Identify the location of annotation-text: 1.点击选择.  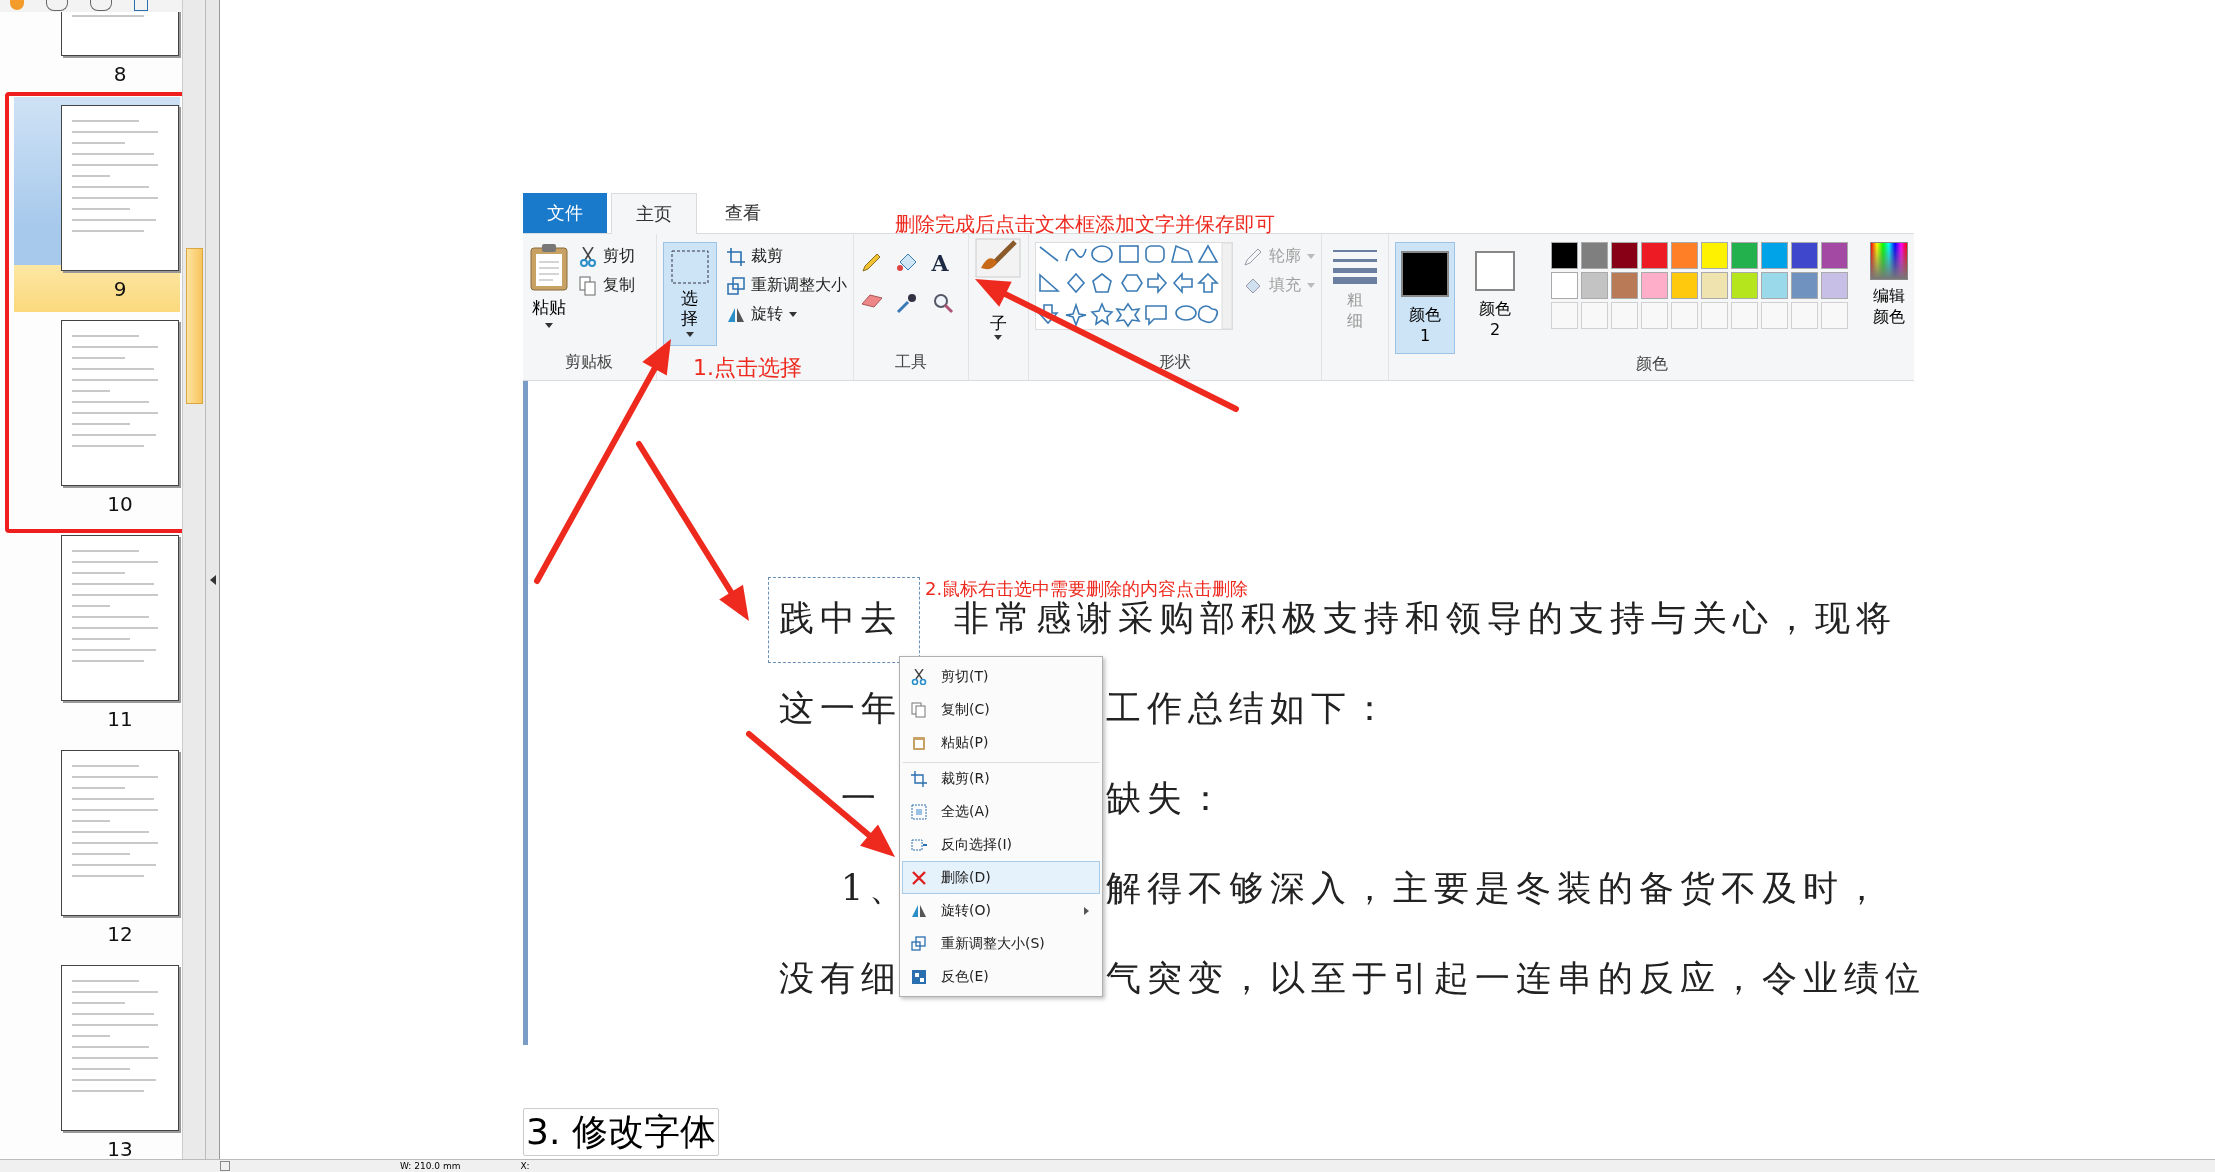
(747, 368).